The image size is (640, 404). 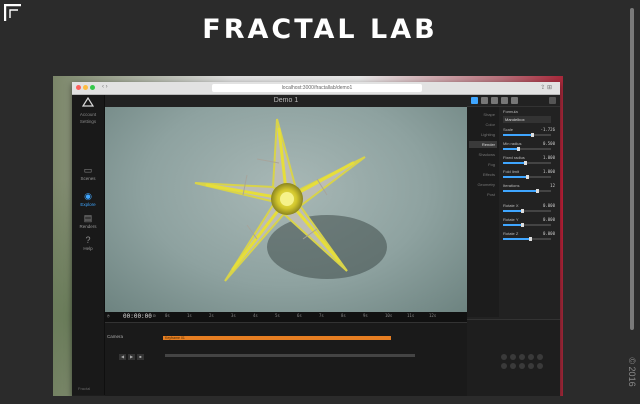 I want to click on expand-icon, so click(x=552, y=100).